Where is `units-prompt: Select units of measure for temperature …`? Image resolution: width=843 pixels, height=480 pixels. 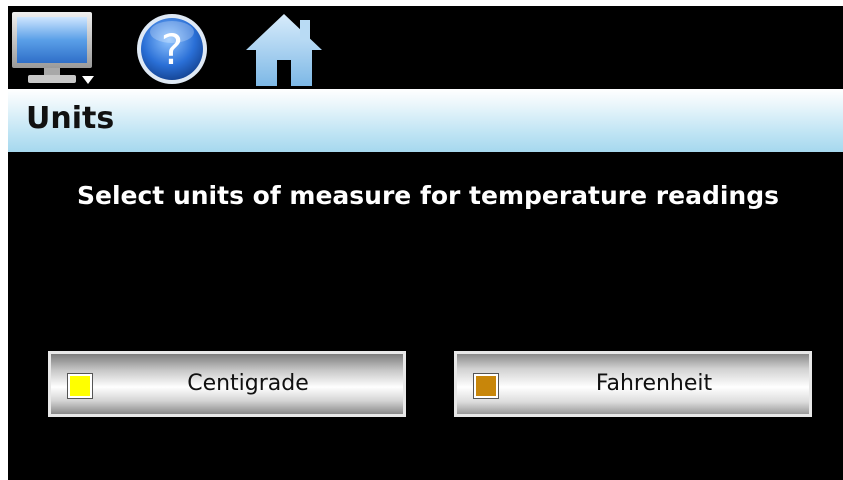
units-prompt: Select units of measure for temperature … is located at coordinates (428, 195).